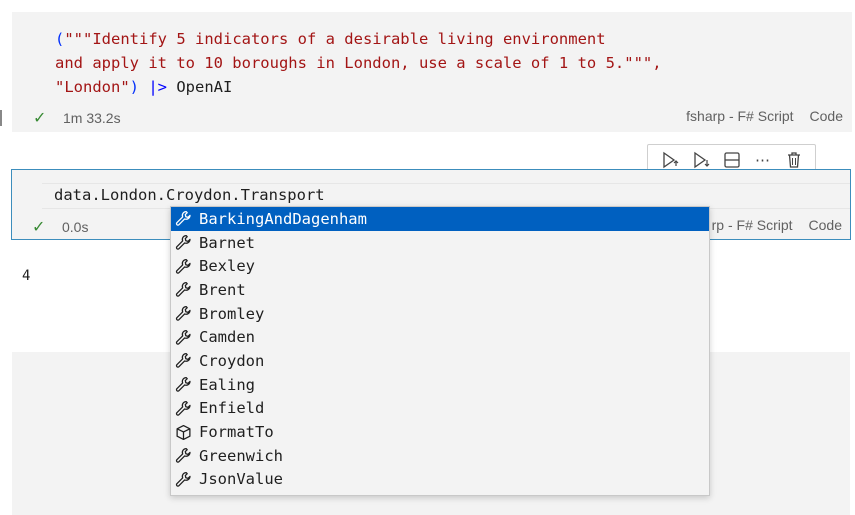 The width and height of the screenshot is (855, 515). I want to click on method-cube-icon, so click(185, 432).